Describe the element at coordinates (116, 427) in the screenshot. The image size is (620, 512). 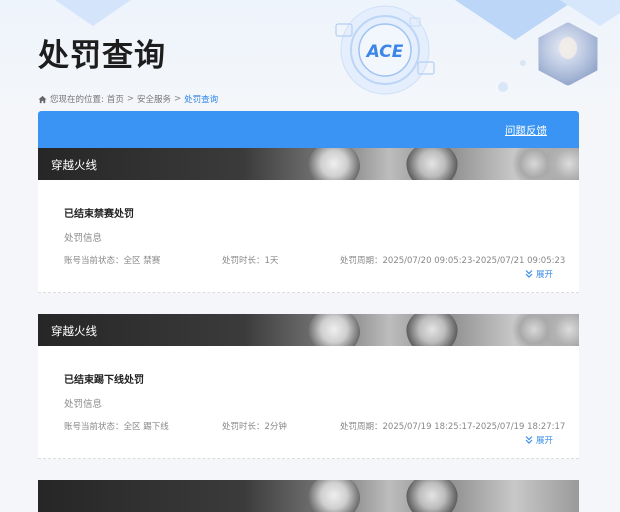
I see `account-status: 账号当前状态：全区 踢下线` at that location.